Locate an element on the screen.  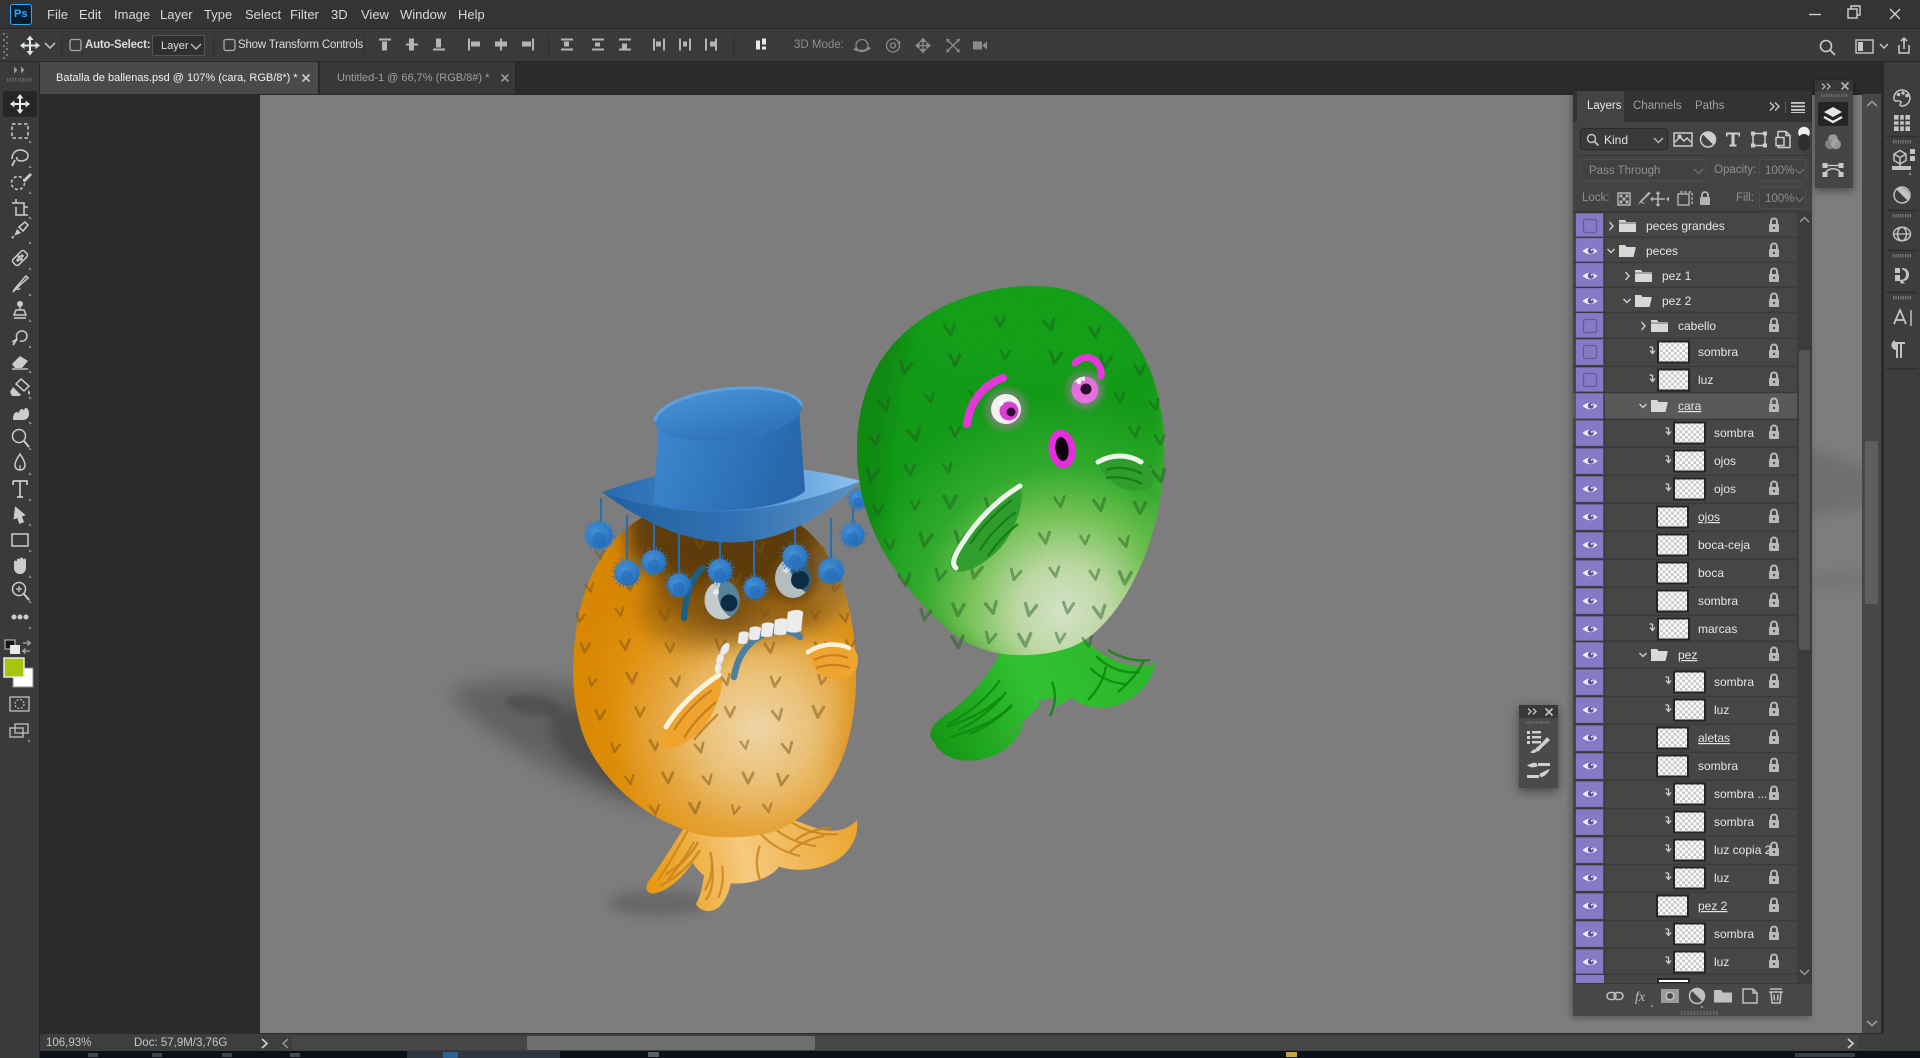
svg-text: pez 1 is located at coordinates (1677, 276).